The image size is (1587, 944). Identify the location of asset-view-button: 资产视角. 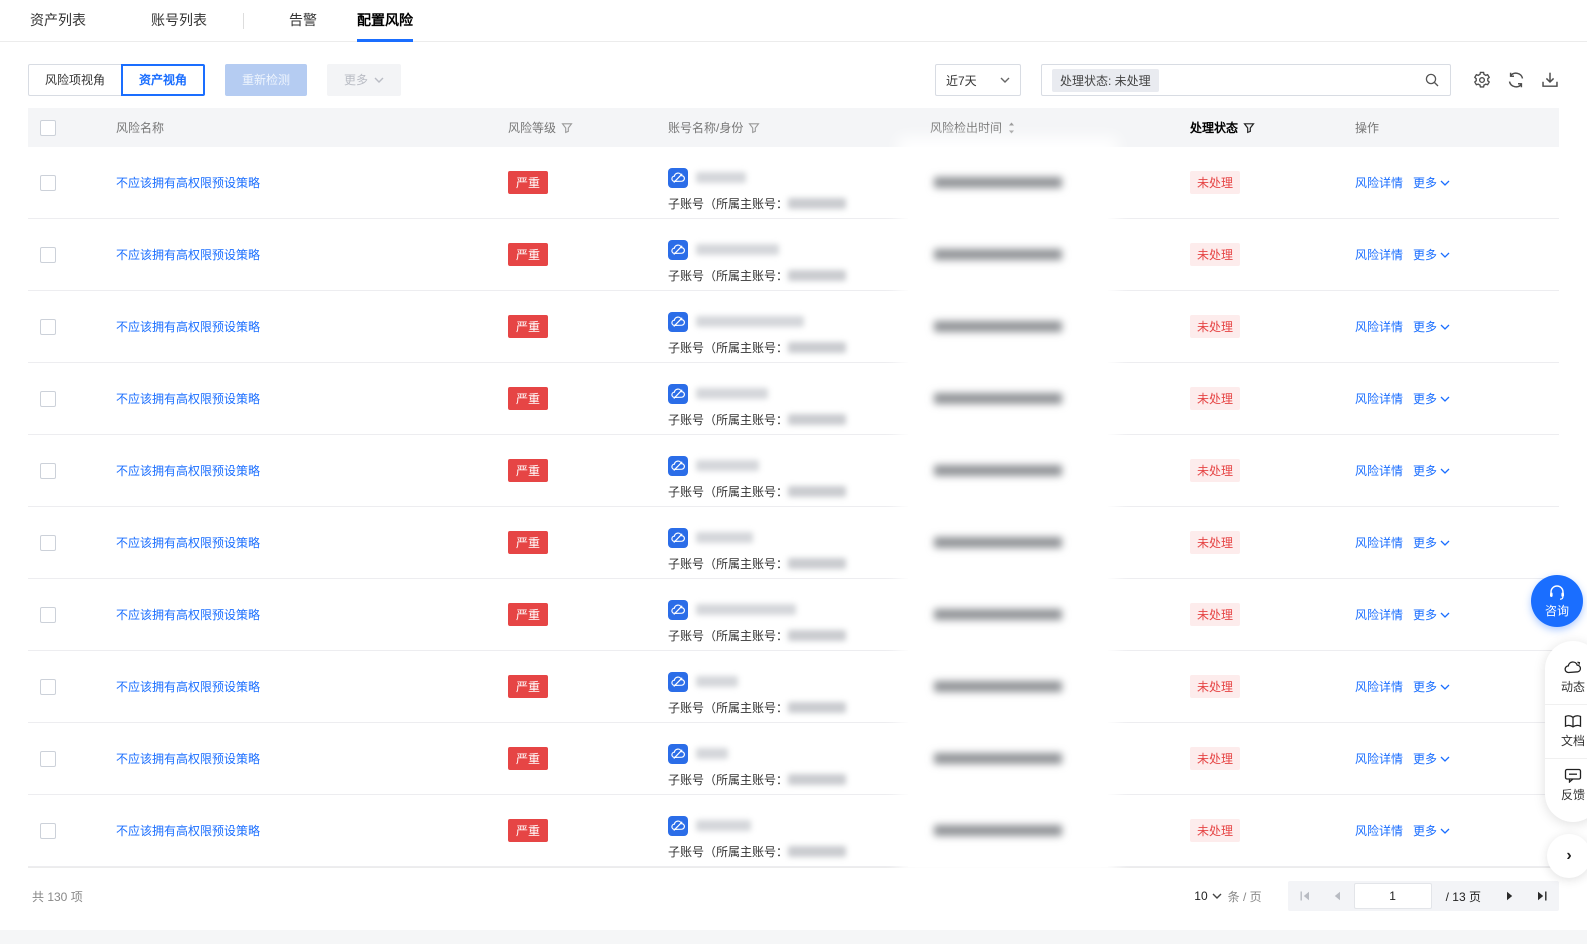
(163, 80).